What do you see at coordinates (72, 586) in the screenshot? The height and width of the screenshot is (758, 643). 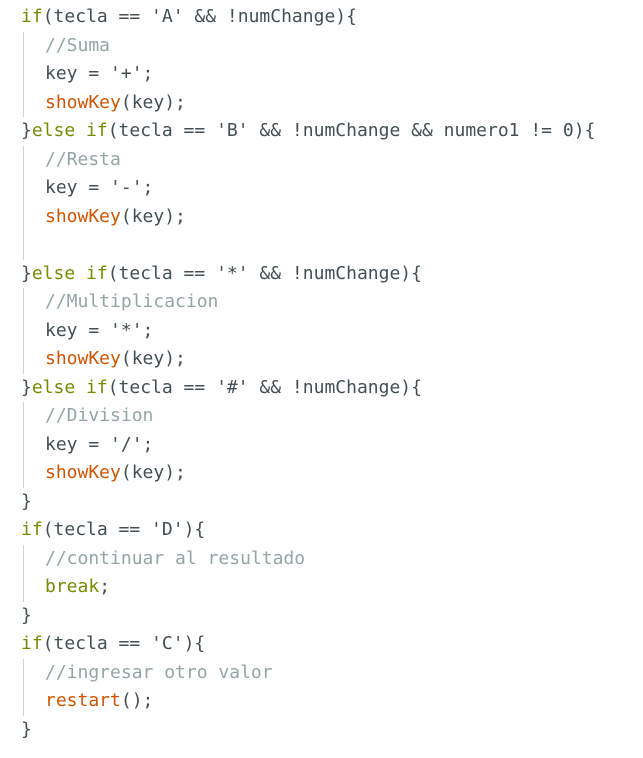 I see `code-keyword: break` at bounding box center [72, 586].